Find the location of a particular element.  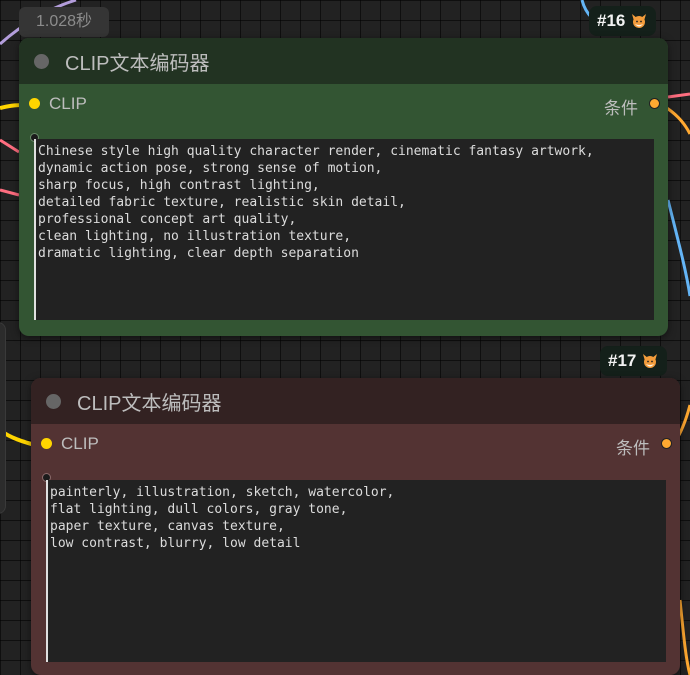

node-id-badge-16: #16 is located at coordinates (623, 21).